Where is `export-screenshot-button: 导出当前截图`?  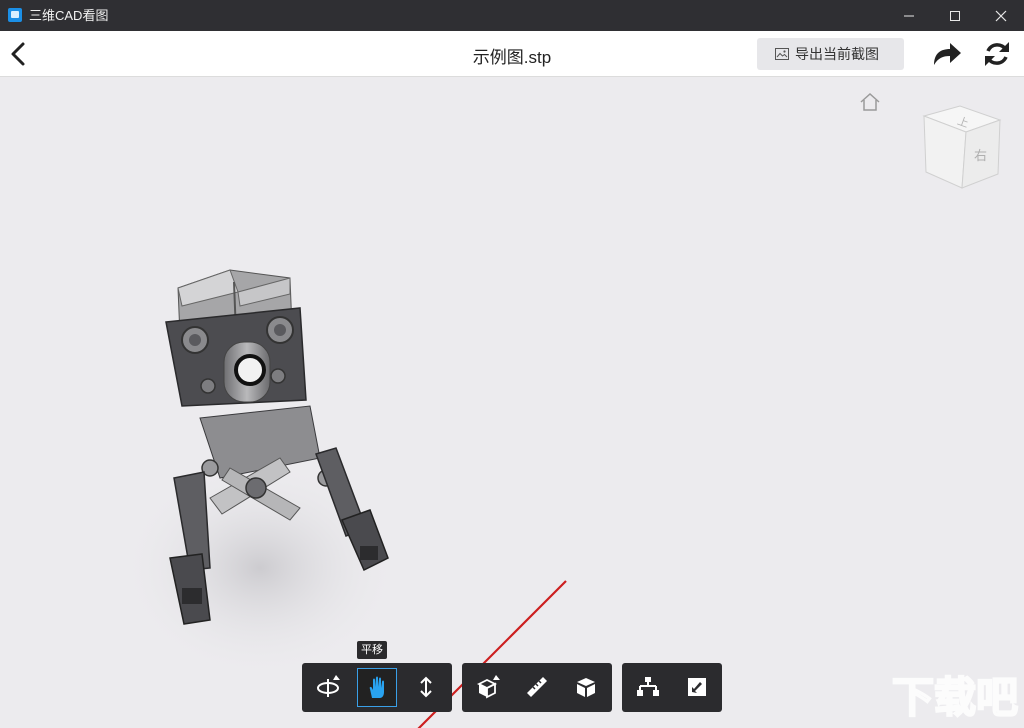 export-screenshot-button: 导出当前截图 is located at coordinates (830, 54).